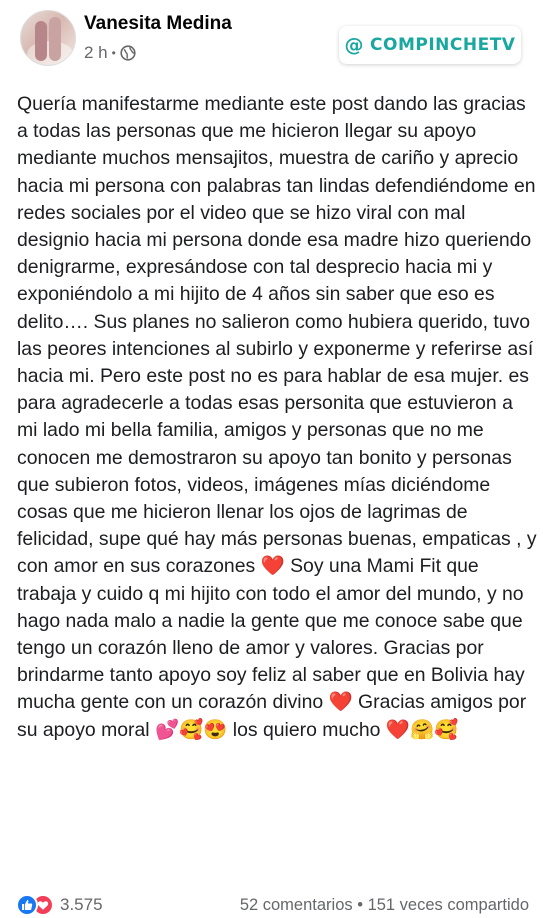  Describe the element at coordinates (27, 905) in the screenshot. I see `like-icon` at that location.